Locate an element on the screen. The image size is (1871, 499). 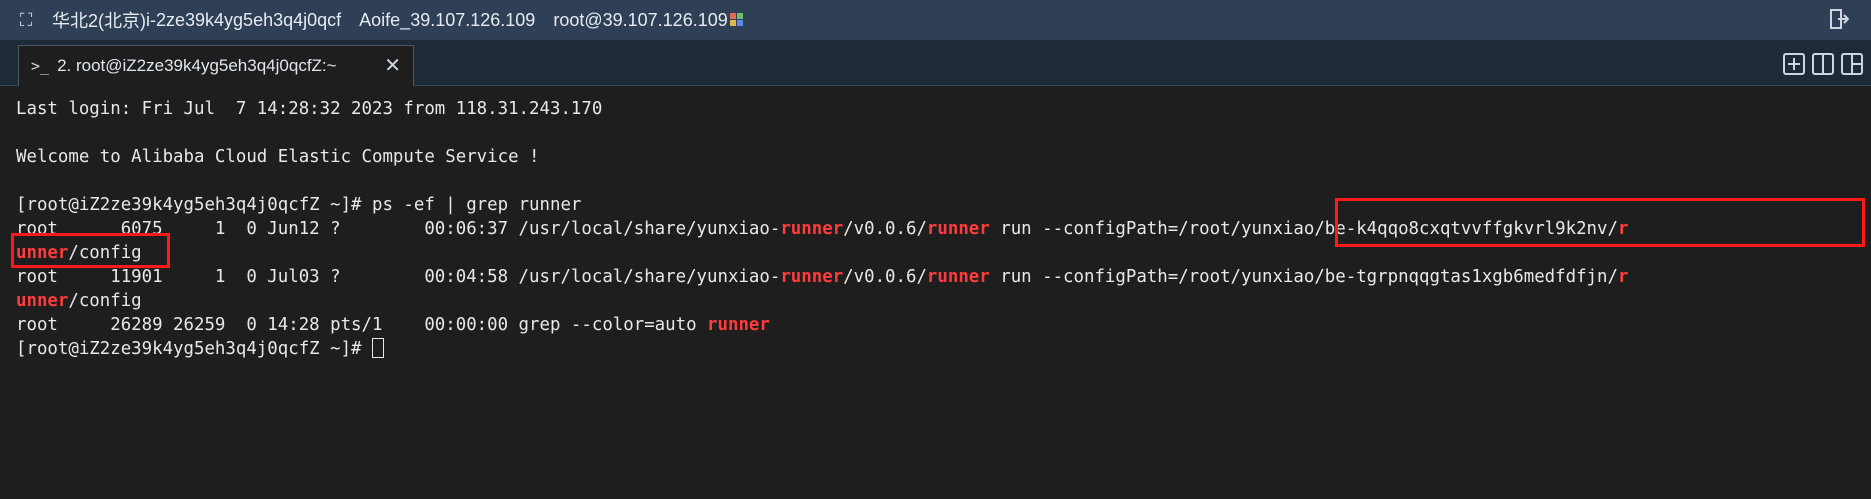
tab-label: 2. root@iZ2ze39k4yg5eh3q4j0qcfZ:~ is located at coordinates (197, 65).